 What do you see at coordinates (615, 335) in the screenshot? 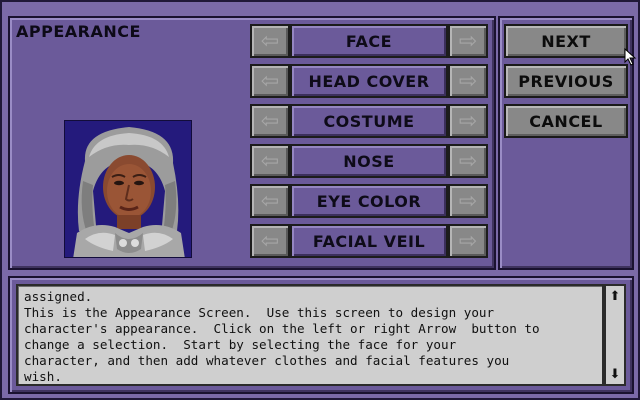
I see `help-text-scrollbar: ⬆ ⬇` at bounding box center [615, 335].